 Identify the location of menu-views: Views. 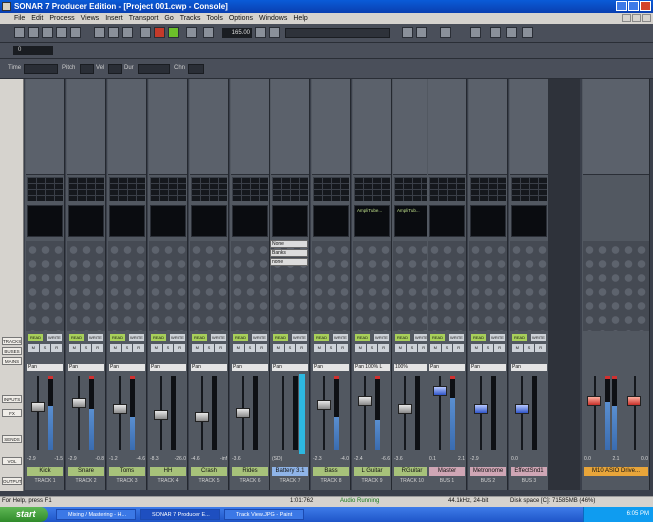
(90, 18).